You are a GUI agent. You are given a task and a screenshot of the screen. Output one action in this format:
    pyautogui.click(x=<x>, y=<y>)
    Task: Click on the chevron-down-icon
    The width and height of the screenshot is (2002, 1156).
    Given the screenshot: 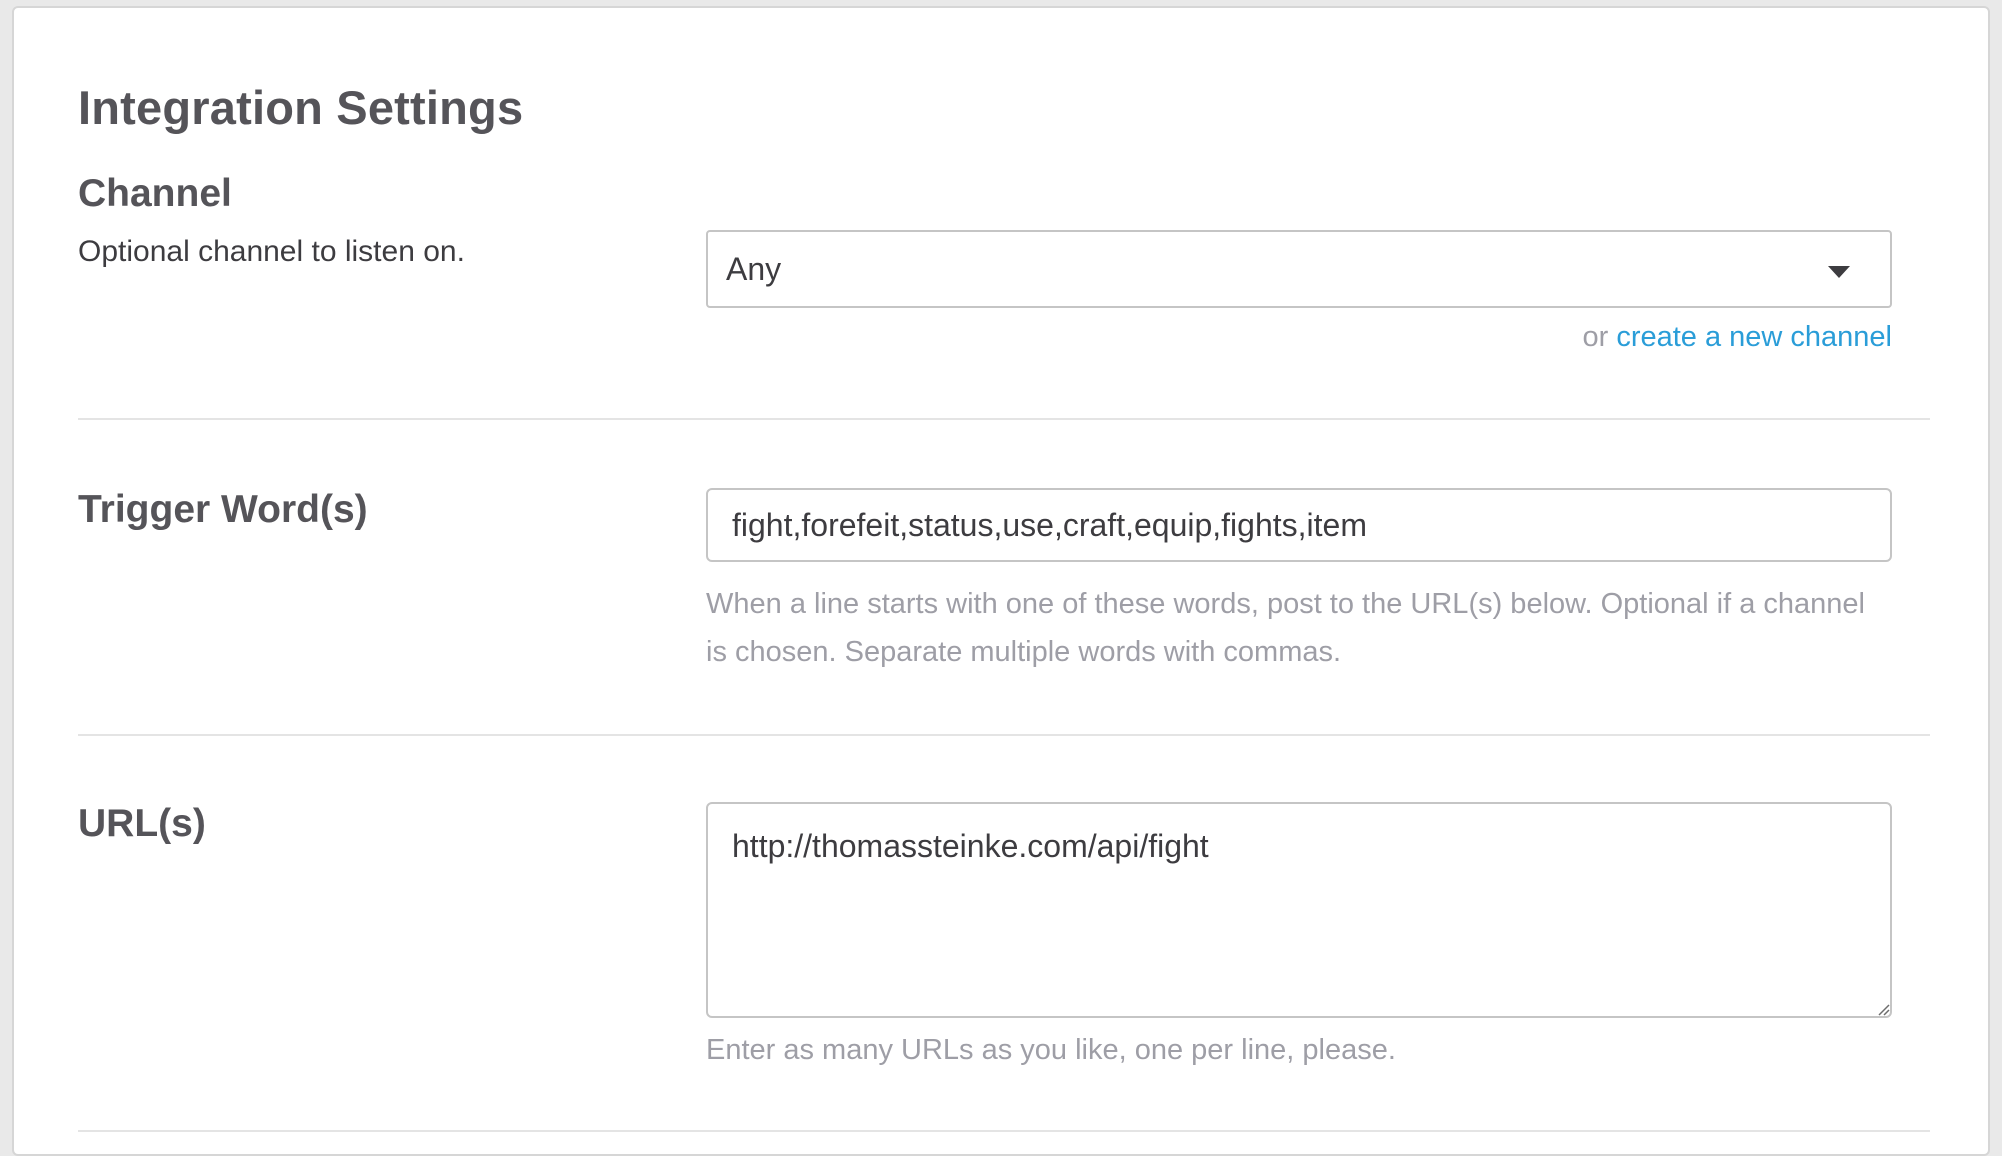 What is the action you would take?
    pyautogui.click(x=1839, y=272)
    